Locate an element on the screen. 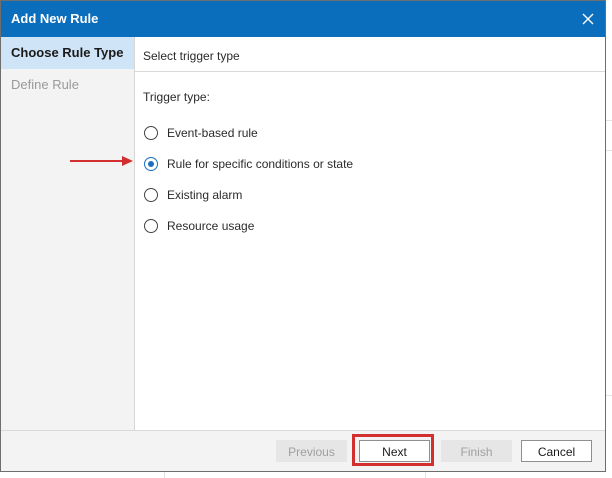 The height and width of the screenshot is (478, 612). cancel-button: Cancel is located at coordinates (556, 451).